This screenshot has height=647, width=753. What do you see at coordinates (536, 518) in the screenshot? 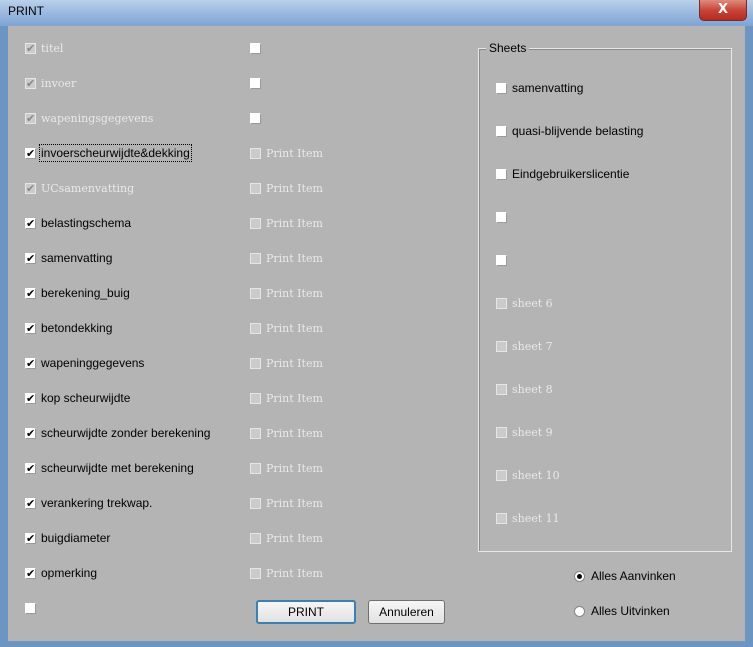
I see `checkbox-label: sheet 11` at bounding box center [536, 518].